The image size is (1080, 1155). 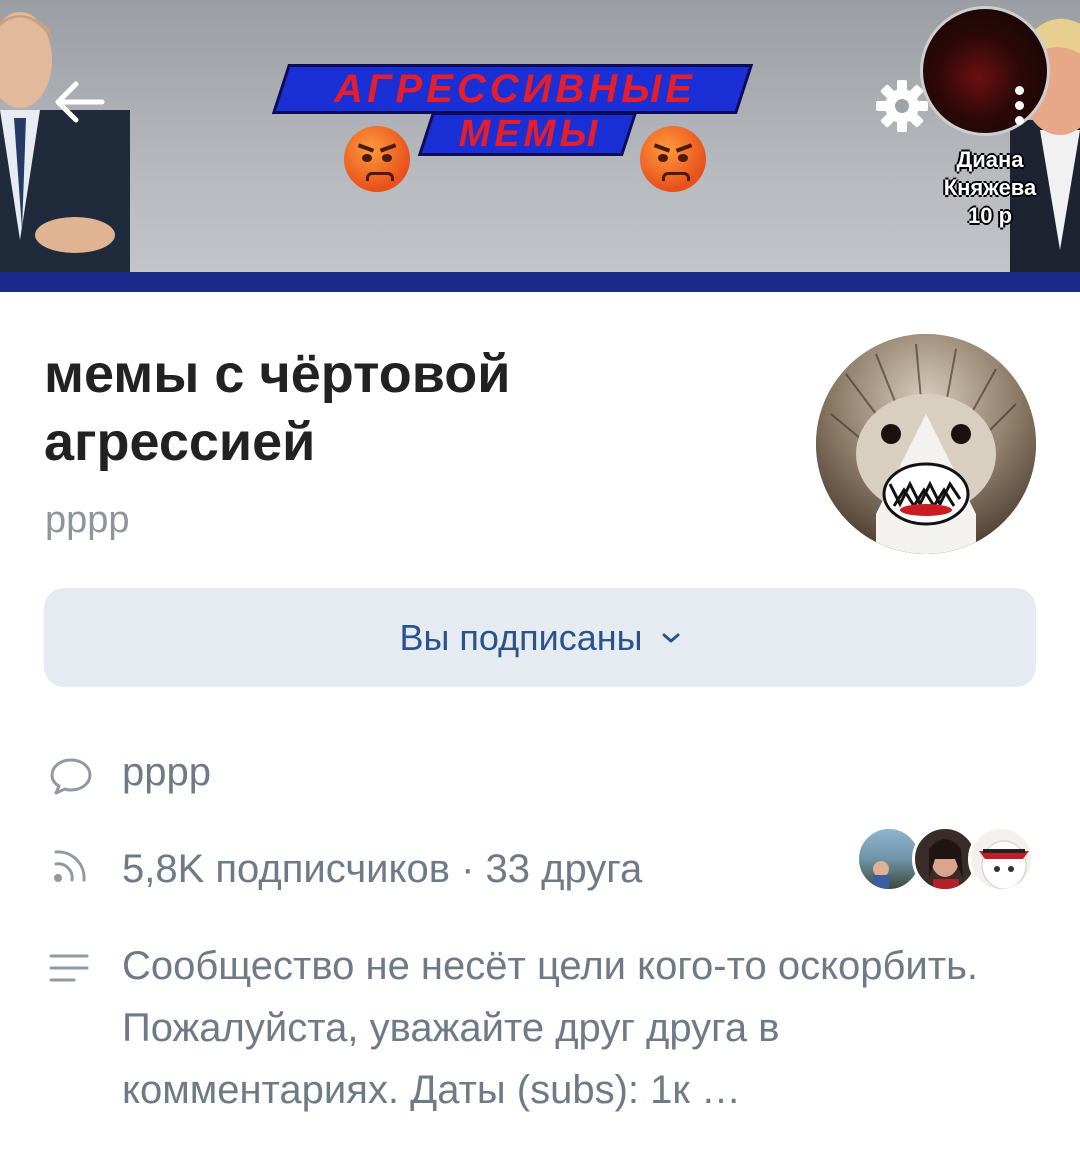 I want to click on subscribed-button: Вы подписаны, so click(x=540, y=637).